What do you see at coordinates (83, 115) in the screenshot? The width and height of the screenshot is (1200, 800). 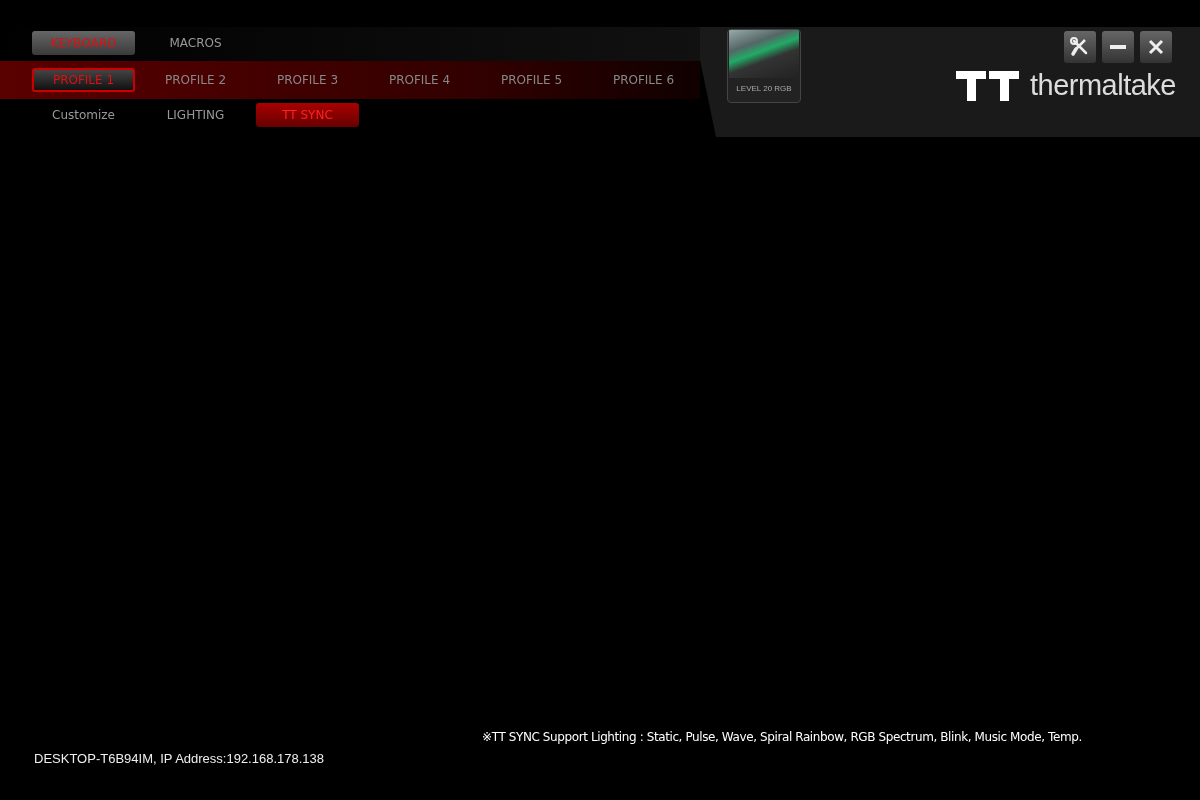 I see `sub-tab: Customize` at bounding box center [83, 115].